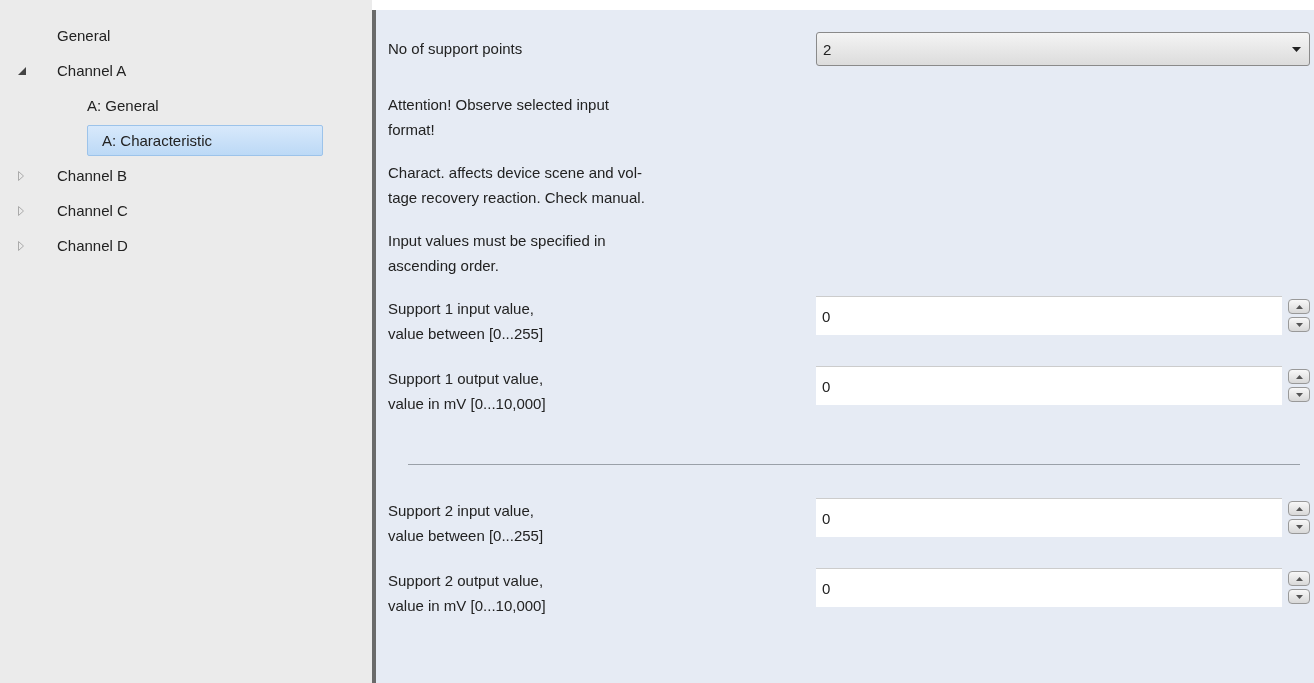 This screenshot has height=683, width=1314. Describe the element at coordinates (1296, 49) in the screenshot. I see `caret-icon` at that location.